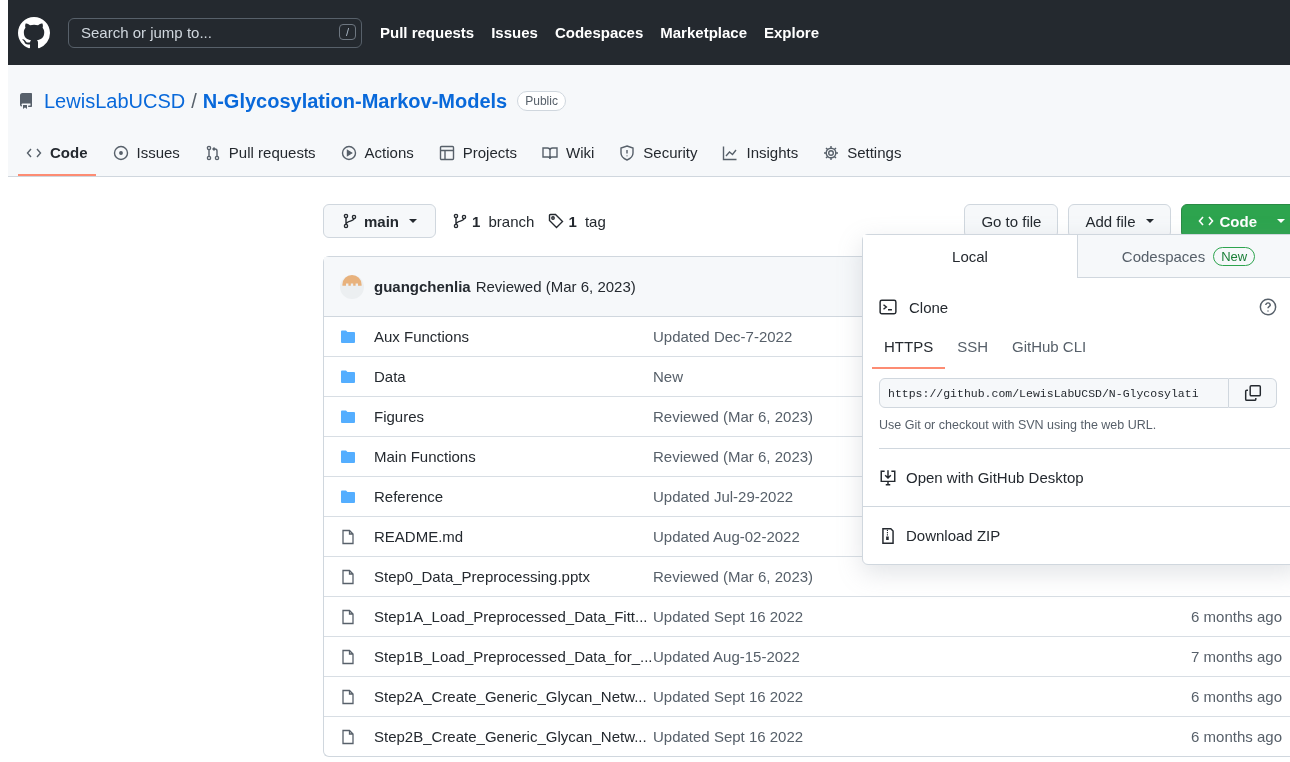 This screenshot has height=762, width=1290. Describe the element at coordinates (379, 221) in the screenshot. I see `branch-selector: main` at that location.